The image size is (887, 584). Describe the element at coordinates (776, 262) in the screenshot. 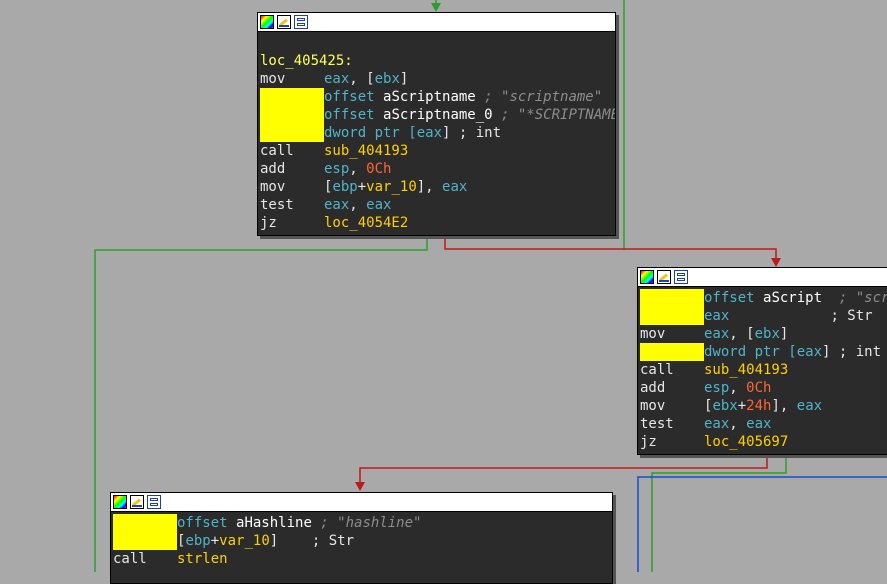

I see `arrowhead-node2` at that location.